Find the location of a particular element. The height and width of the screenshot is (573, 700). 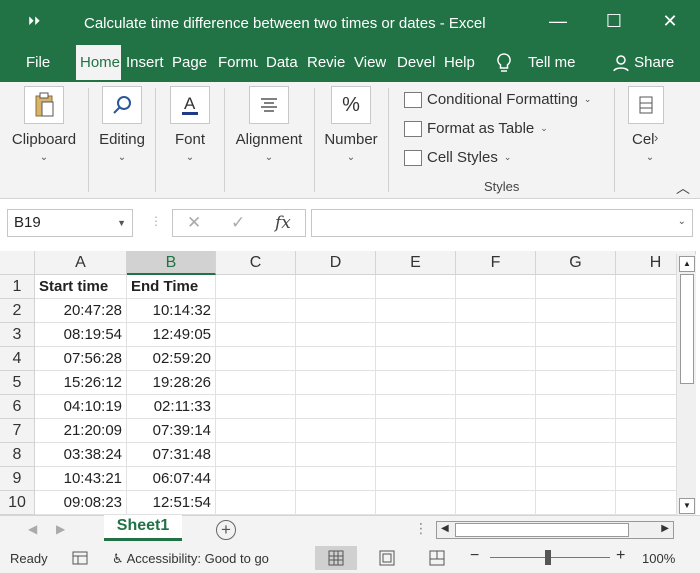

scroll-right-icon: ▶ is located at coordinates (665, 528).